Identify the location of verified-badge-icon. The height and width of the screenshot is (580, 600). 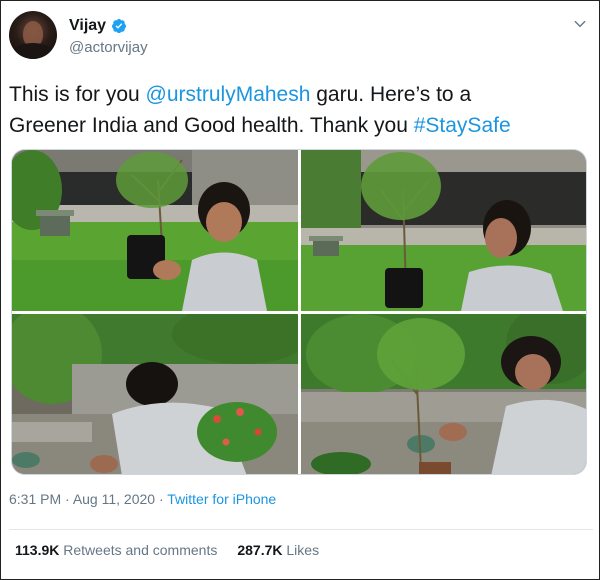
(119, 26).